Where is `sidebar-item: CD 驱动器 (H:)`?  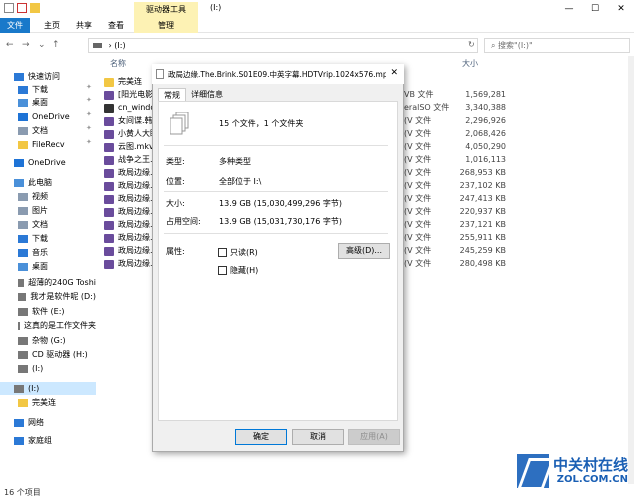
sidebar-item: CD 驱动器 (H:) is located at coordinates (48, 354).